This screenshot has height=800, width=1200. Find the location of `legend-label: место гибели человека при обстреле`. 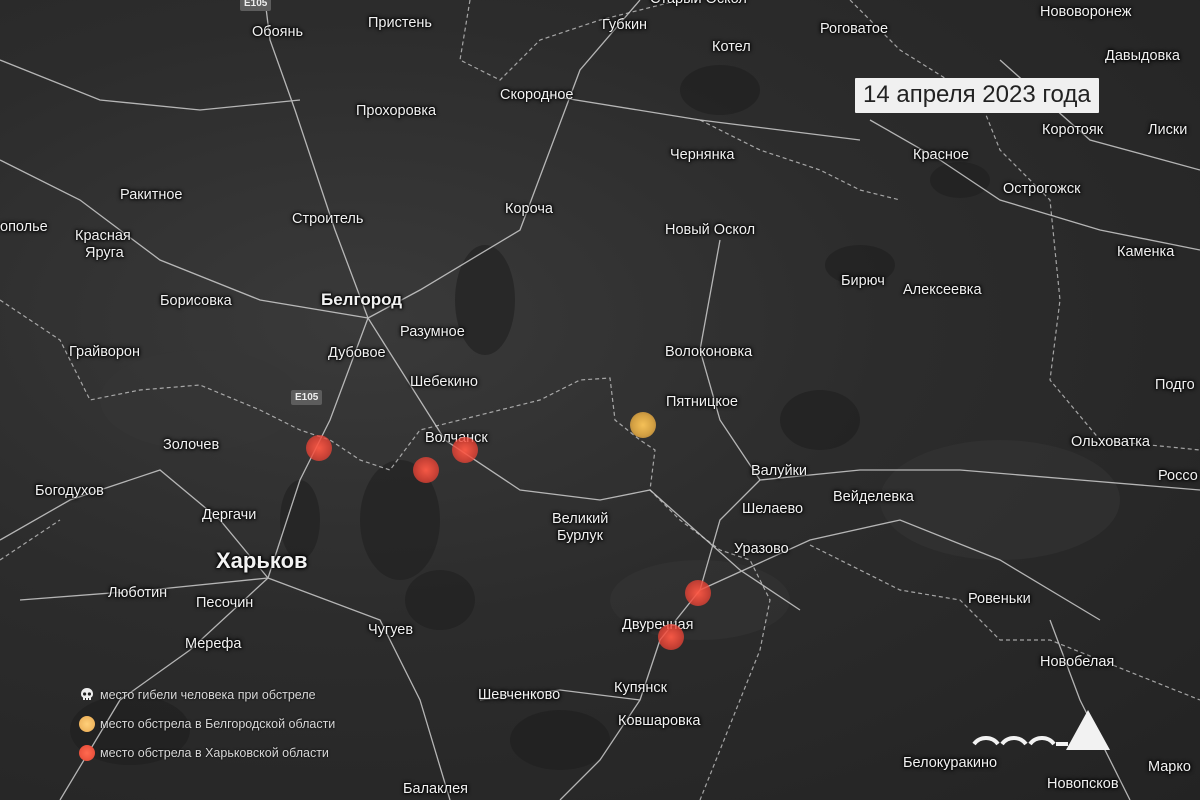

legend-label: место гибели человека при обстреле is located at coordinates (208, 694).